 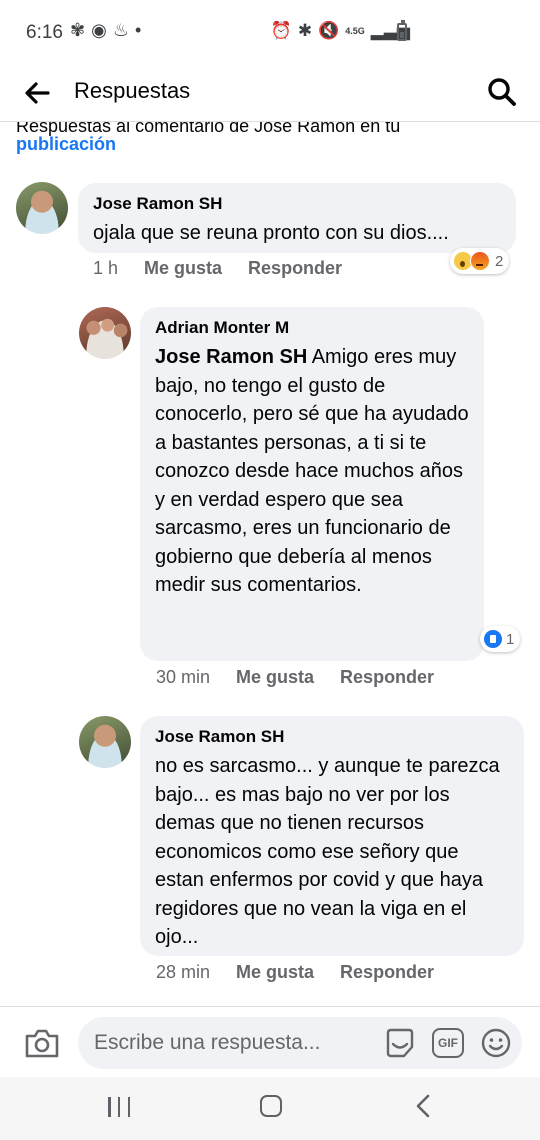 I want to click on pinwheel-icon: ✾, so click(x=78, y=30).